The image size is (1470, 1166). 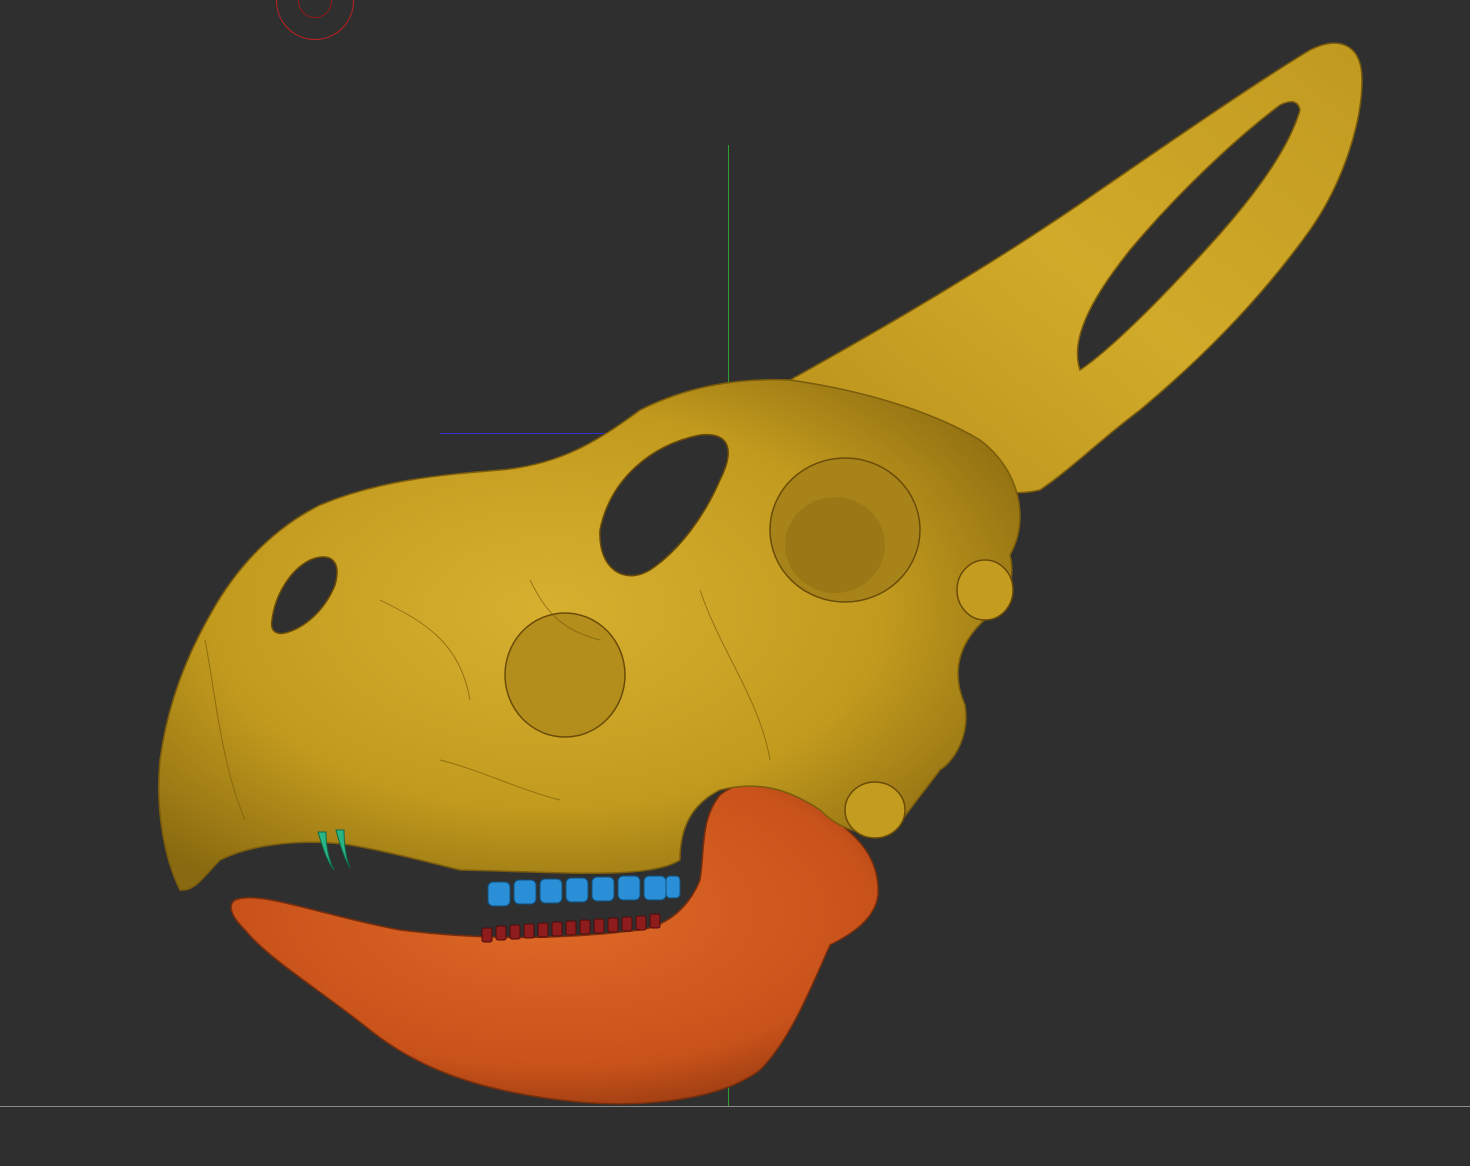 What do you see at coordinates (735, 1106) in the screenshot?
I see `floor-grid-line` at bounding box center [735, 1106].